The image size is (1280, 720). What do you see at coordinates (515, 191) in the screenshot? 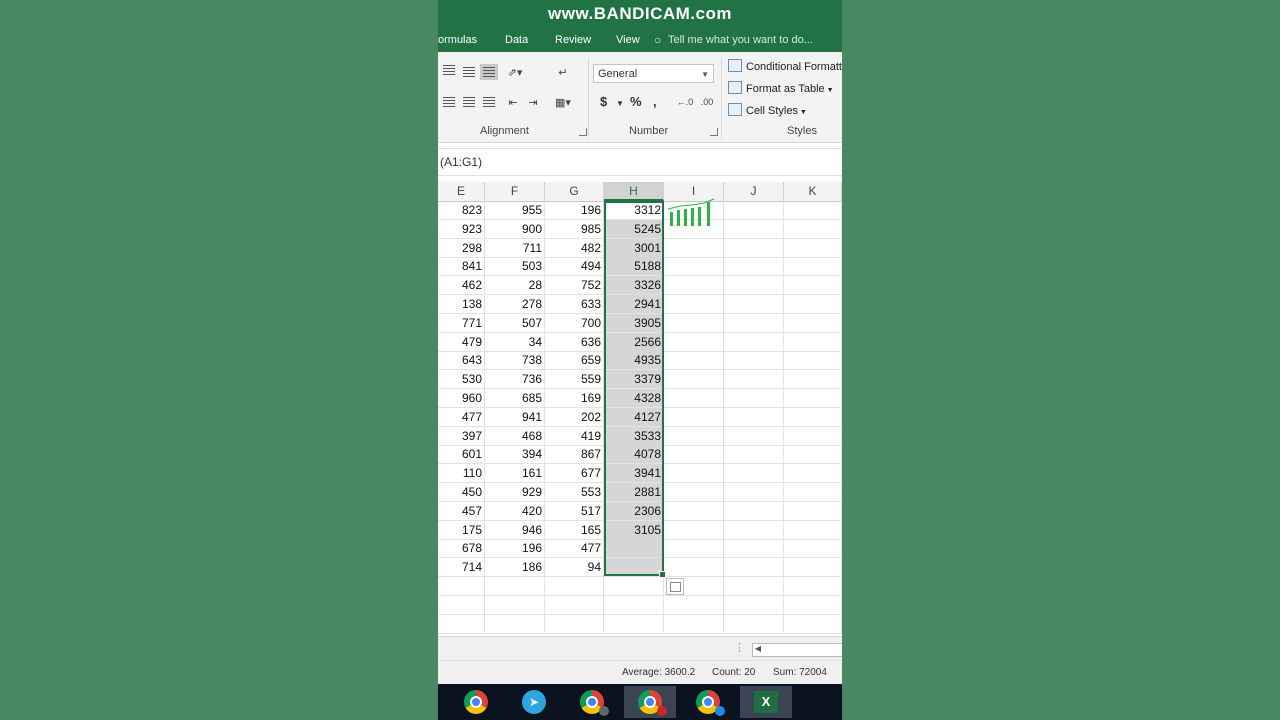
I see `column-header-f: F` at bounding box center [515, 191].